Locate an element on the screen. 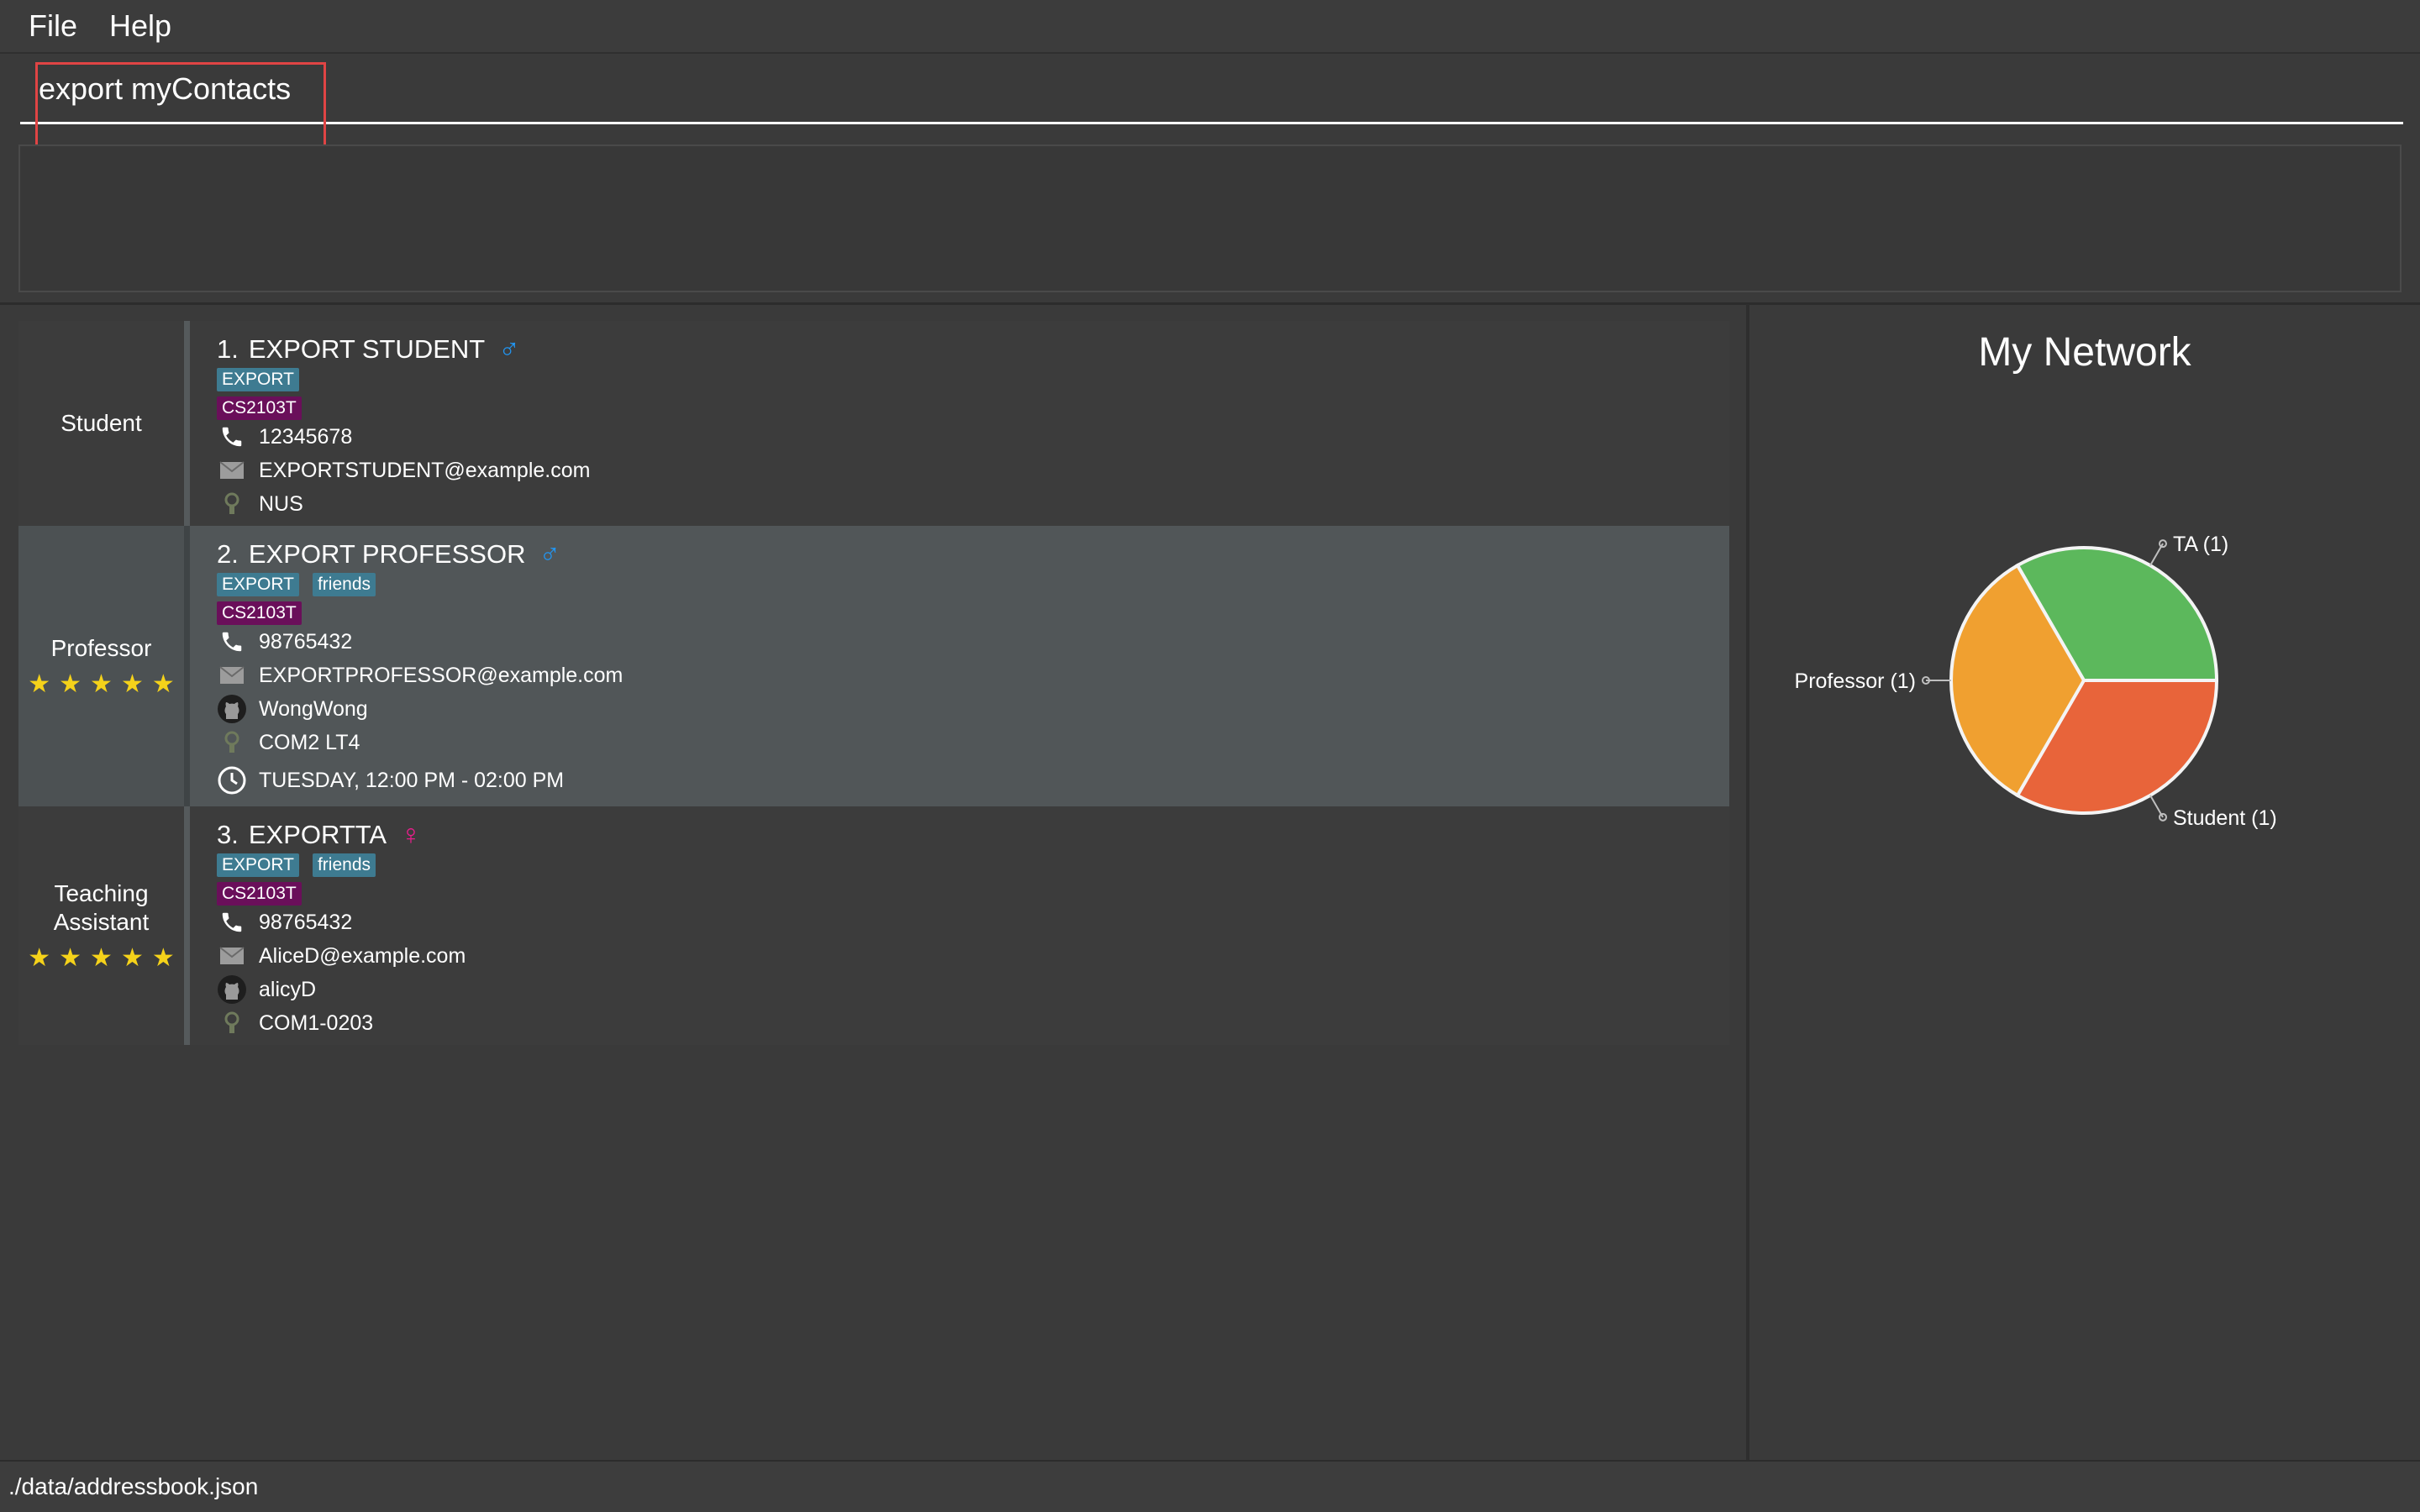 Image resolution: width=2420 pixels, height=1512 pixels. location-text: COM2 LT4 is located at coordinates (309, 742).